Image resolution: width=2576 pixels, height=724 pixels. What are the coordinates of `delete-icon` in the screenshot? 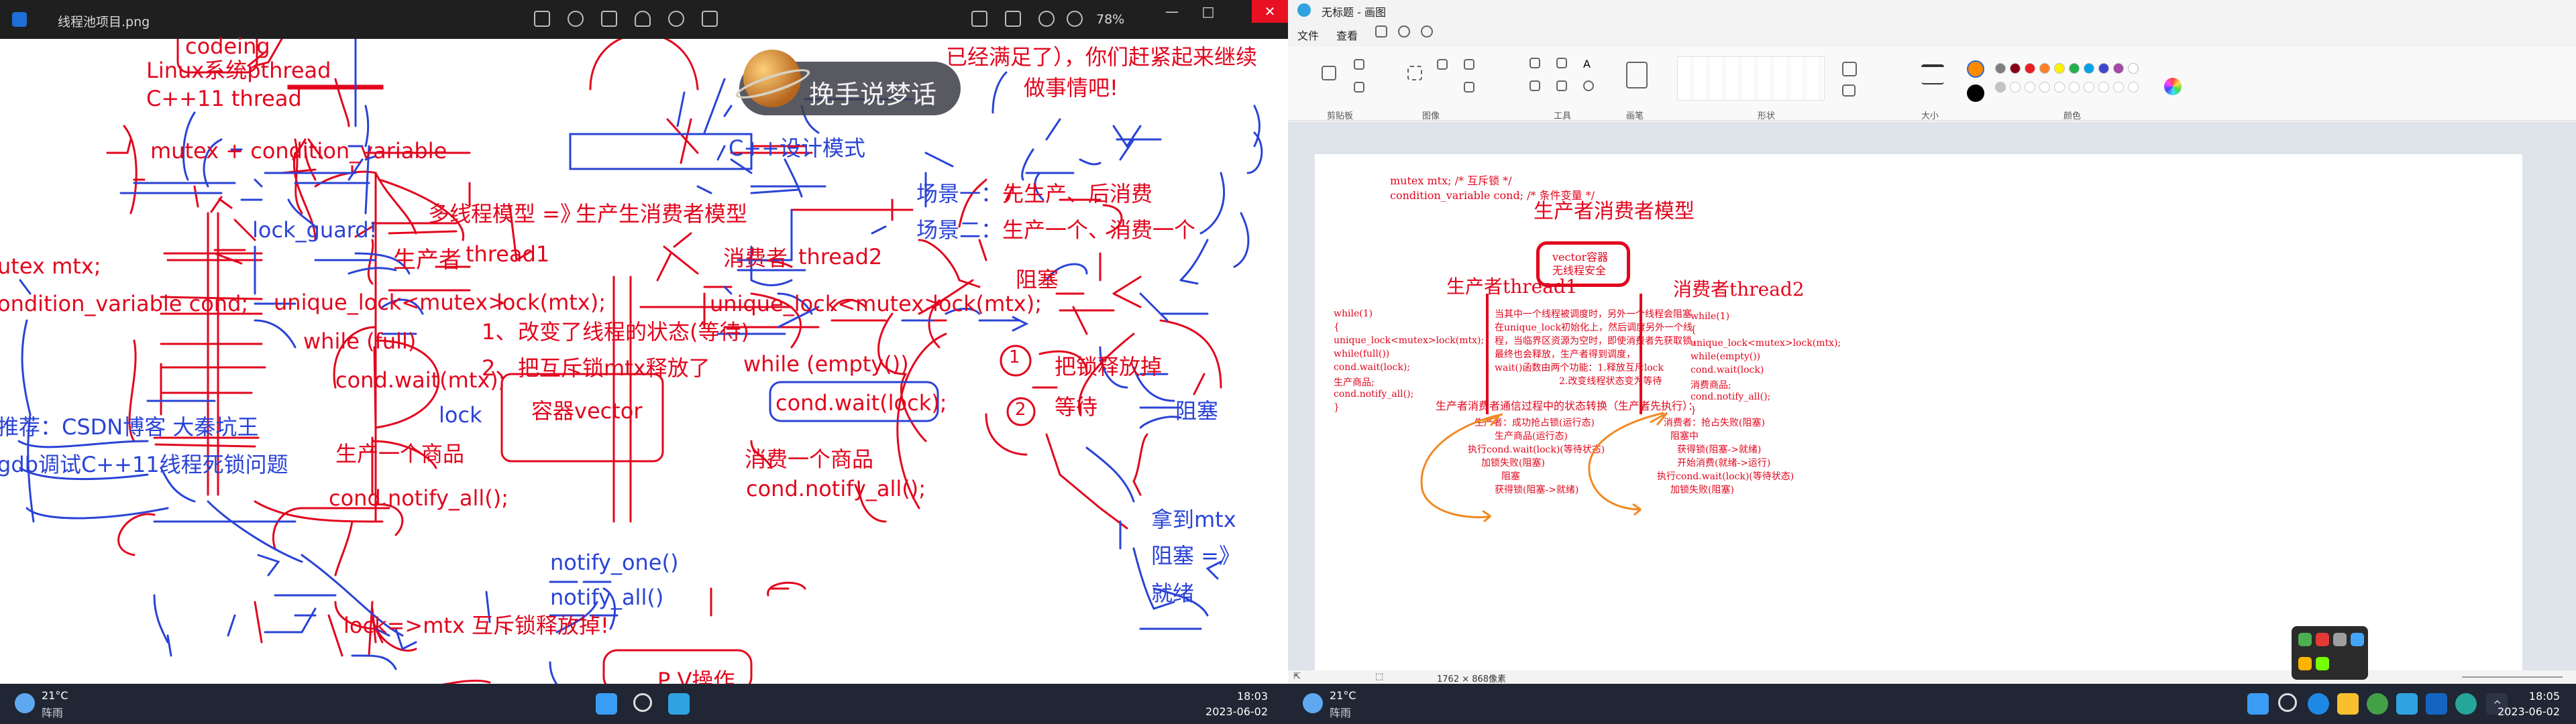 It's located at (609, 19).